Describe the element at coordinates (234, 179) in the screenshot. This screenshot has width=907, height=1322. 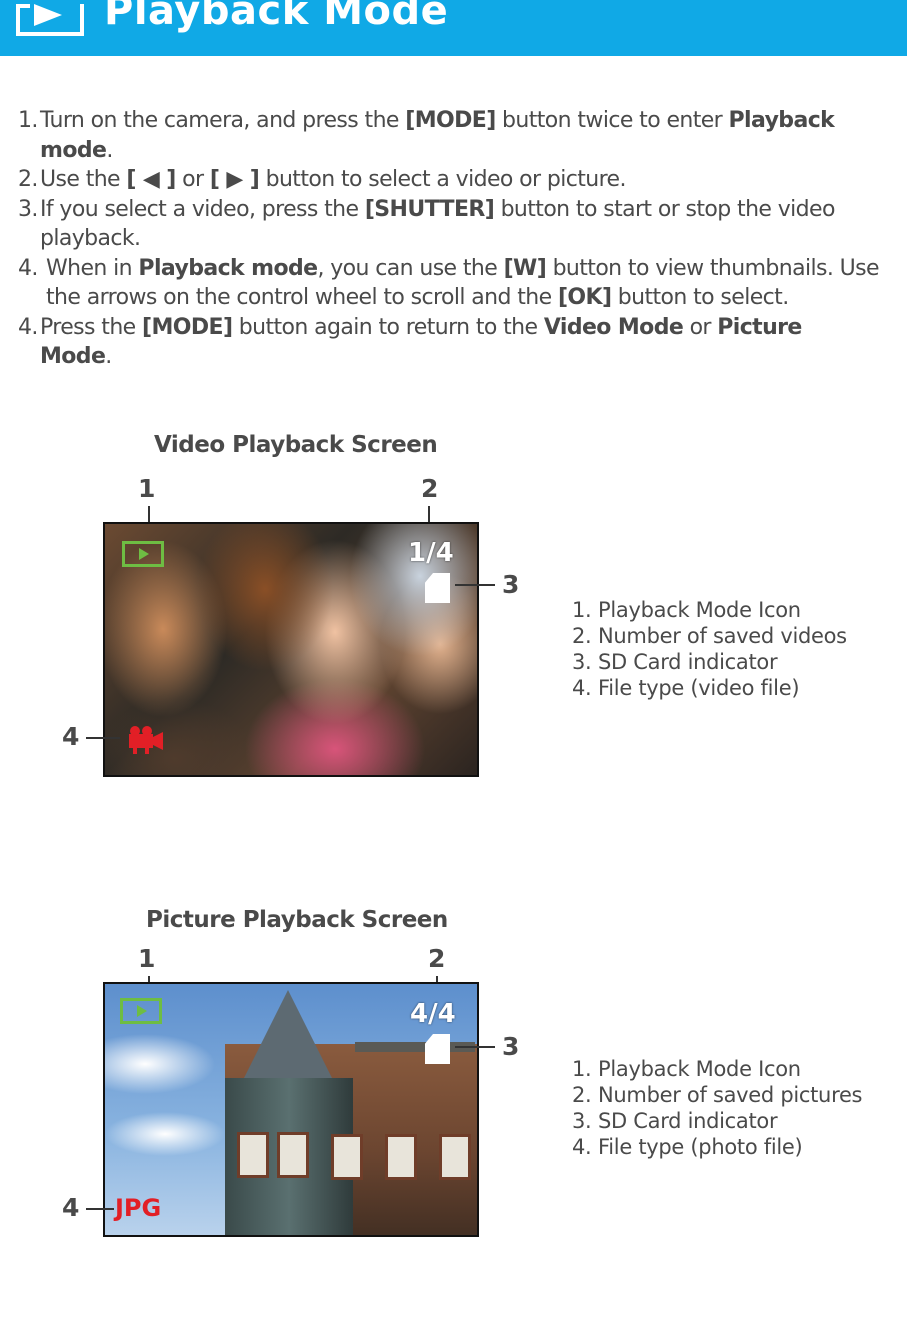
I see `step-text-bold: [ ▶ ]` at that location.